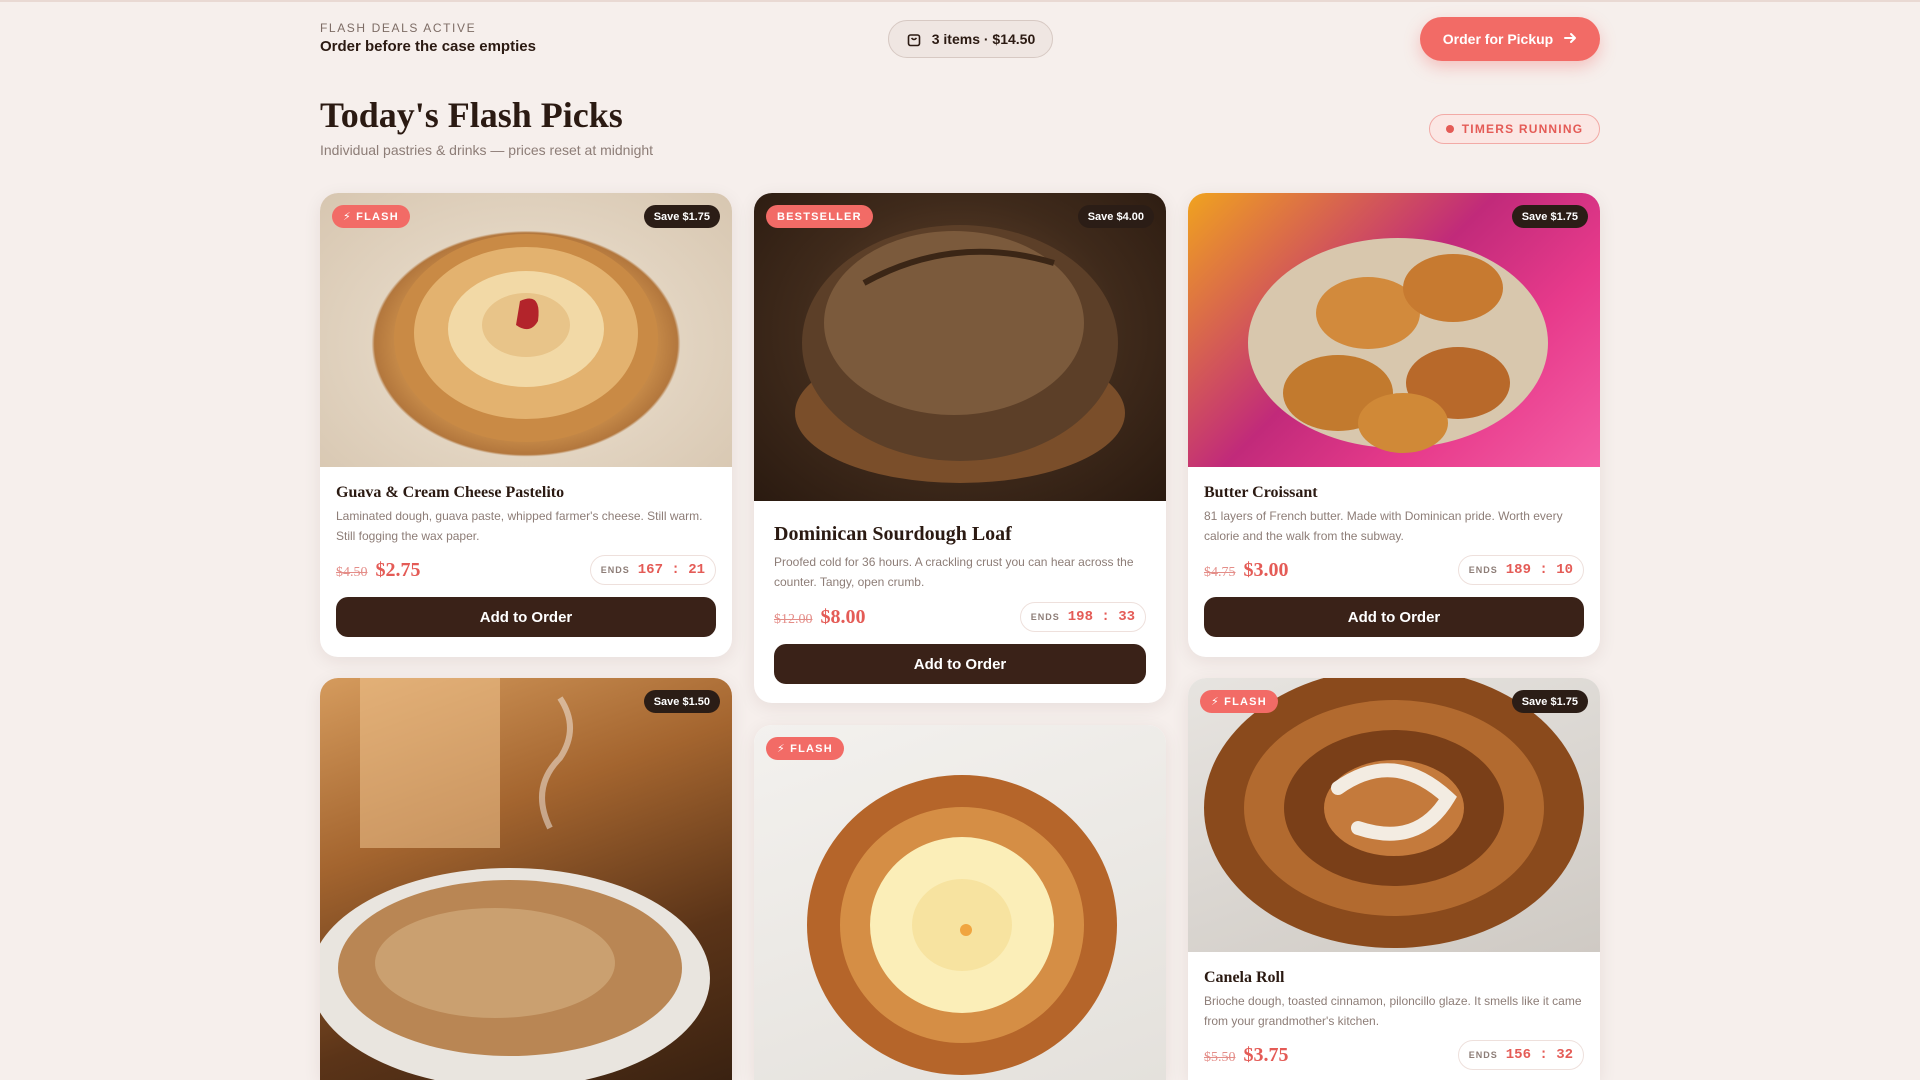 The width and height of the screenshot is (1920, 1080). What do you see at coordinates (1539, 570) in the screenshot?
I see `countdown-value: 189 : 10` at bounding box center [1539, 570].